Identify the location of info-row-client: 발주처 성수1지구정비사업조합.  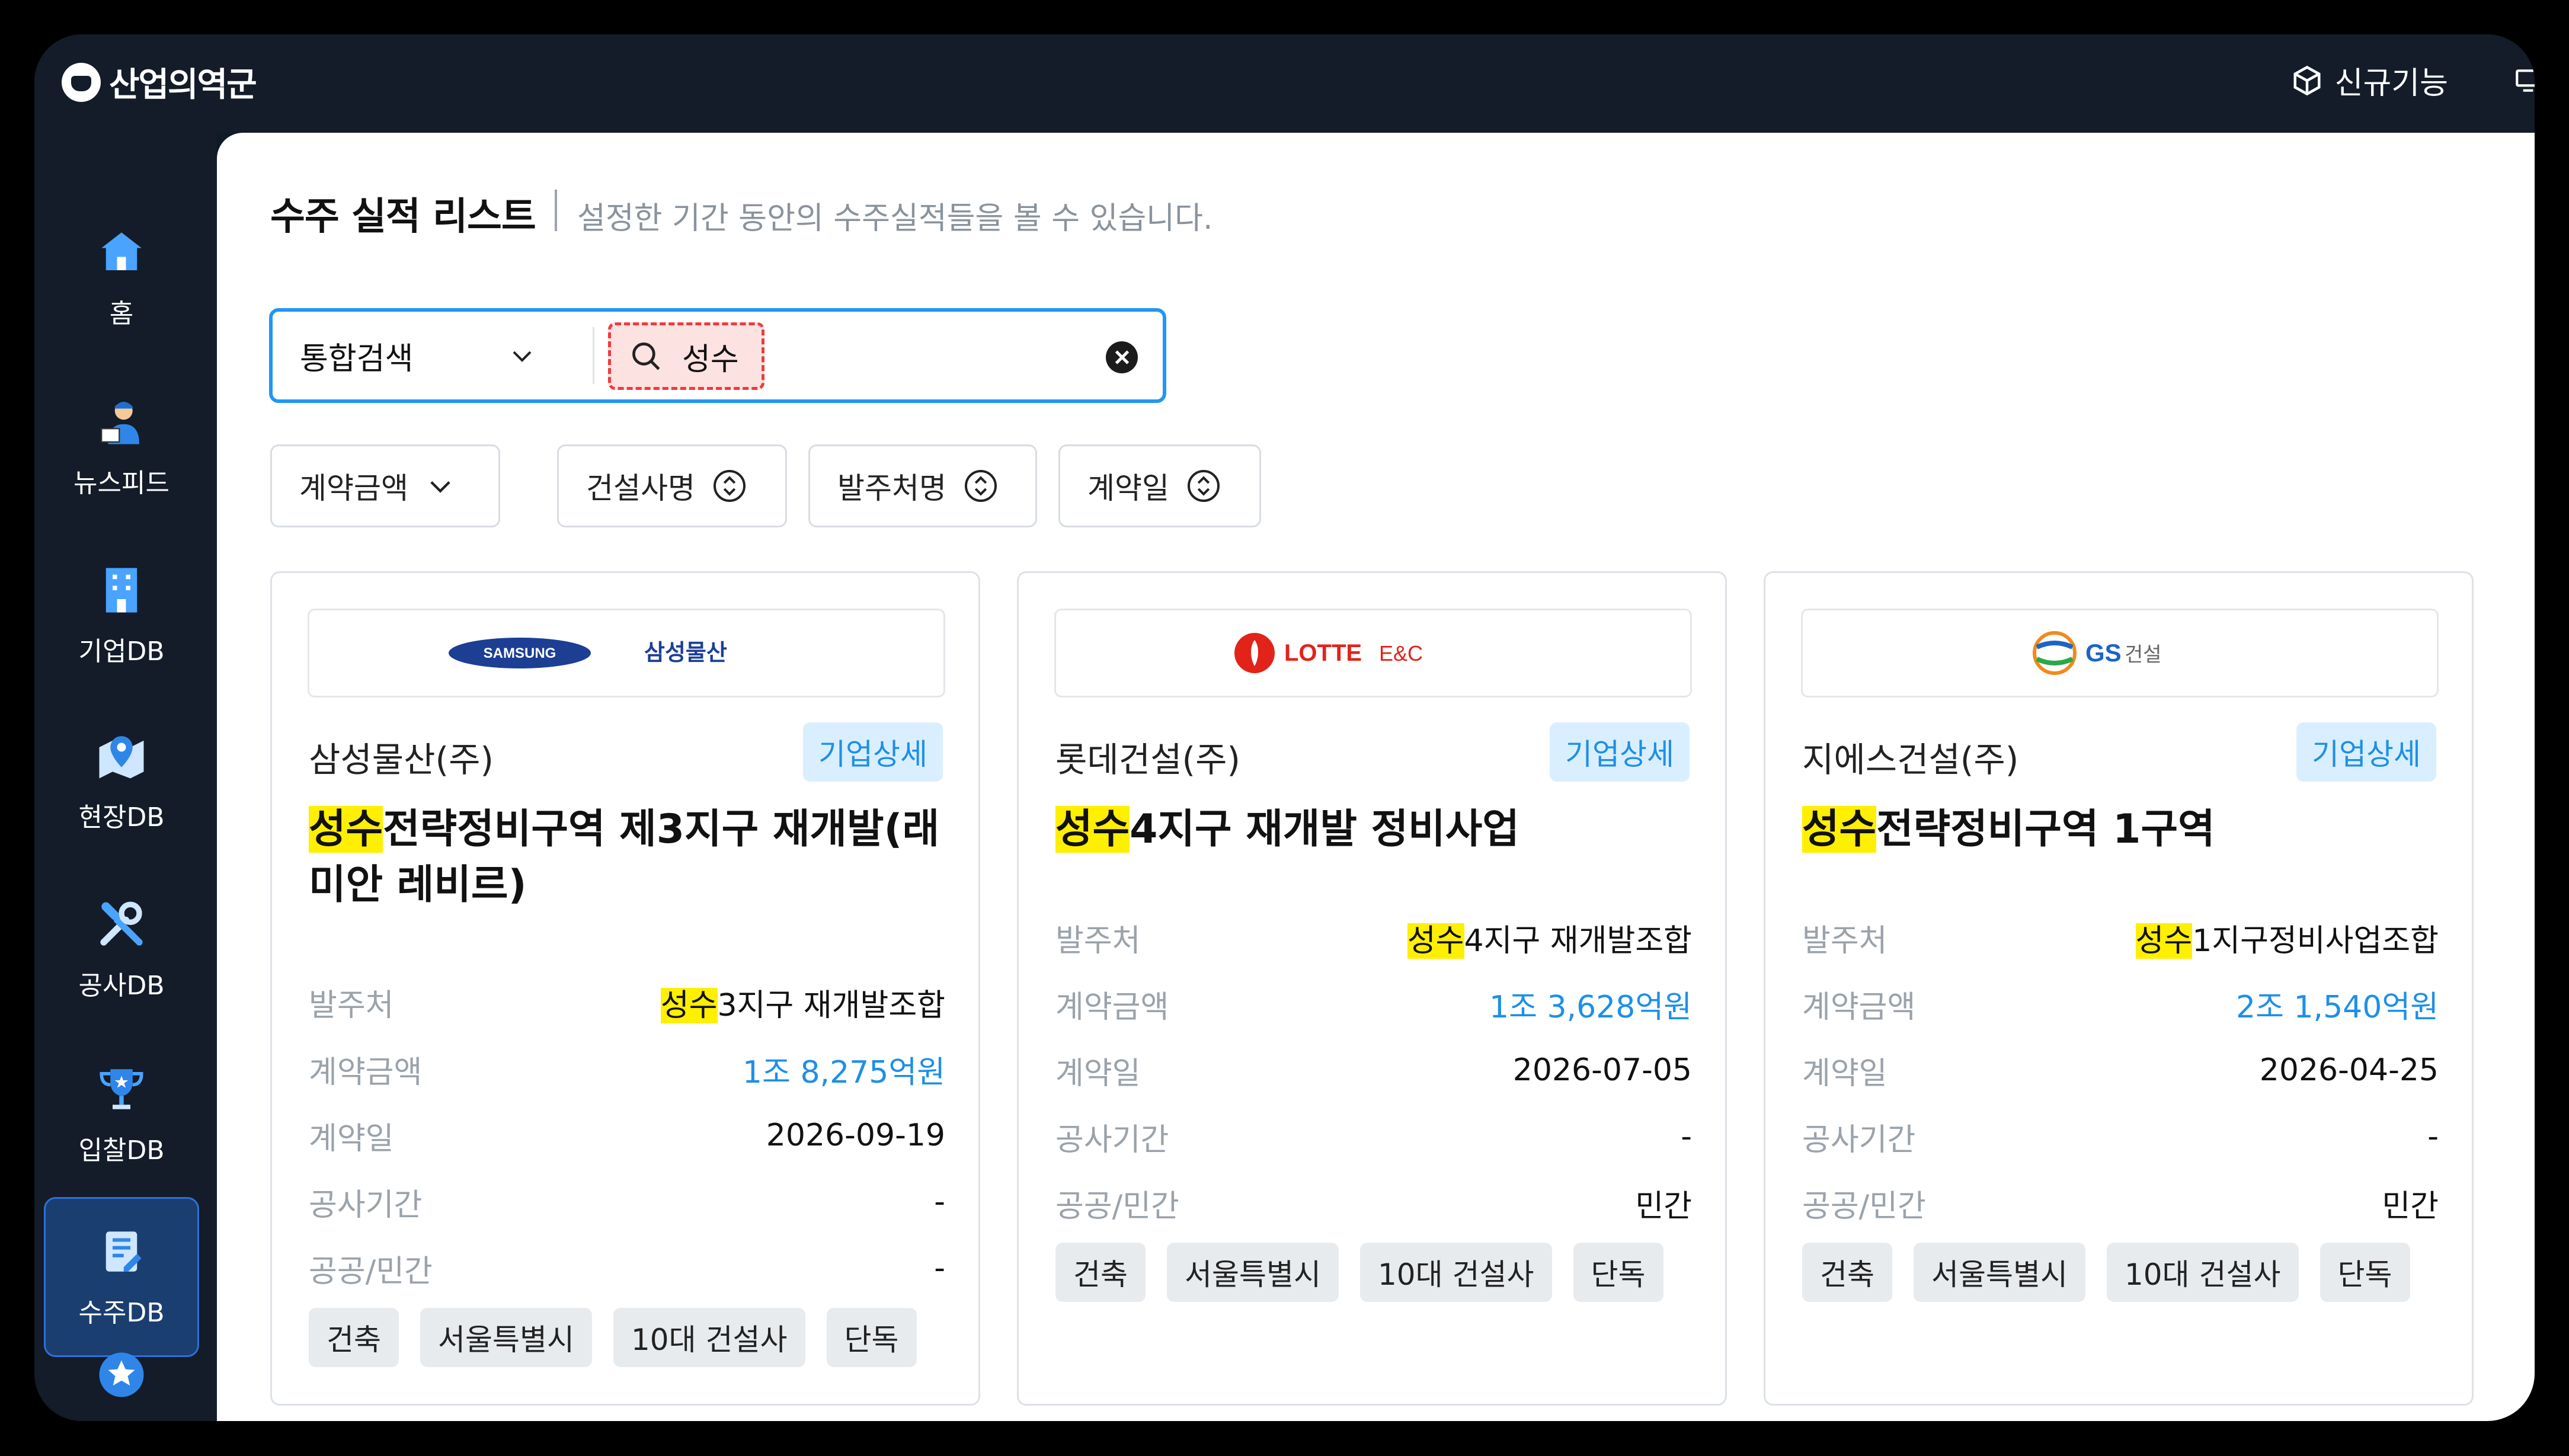
(2120, 941).